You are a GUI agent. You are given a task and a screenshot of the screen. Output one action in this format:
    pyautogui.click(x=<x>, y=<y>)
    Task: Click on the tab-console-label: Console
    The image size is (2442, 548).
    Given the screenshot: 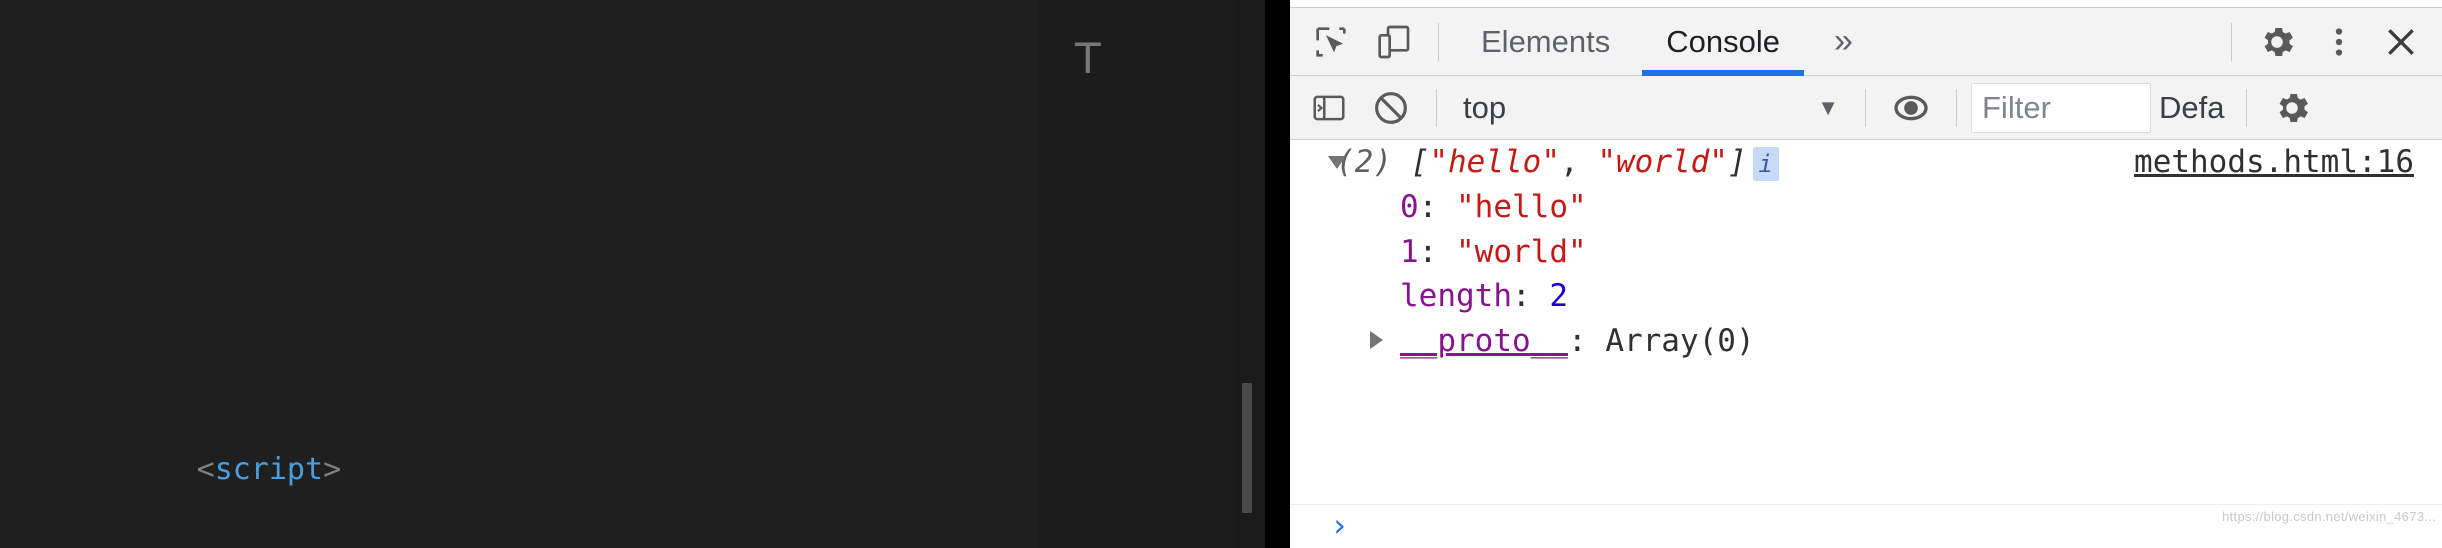 What is the action you would take?
    pyautogui.click(x=1723, y=41)
    